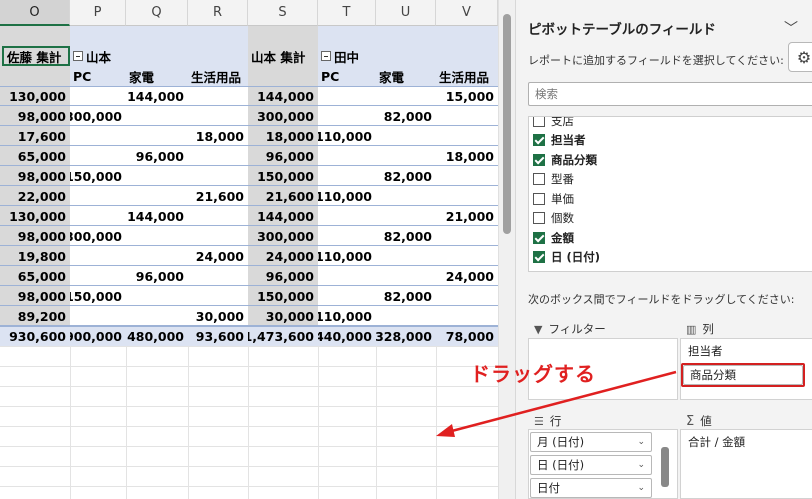  What do you see at coordinates (467, 216) in the screenshot?
I see `pivot-cell: 21,000` at bounding box center [467, 216].